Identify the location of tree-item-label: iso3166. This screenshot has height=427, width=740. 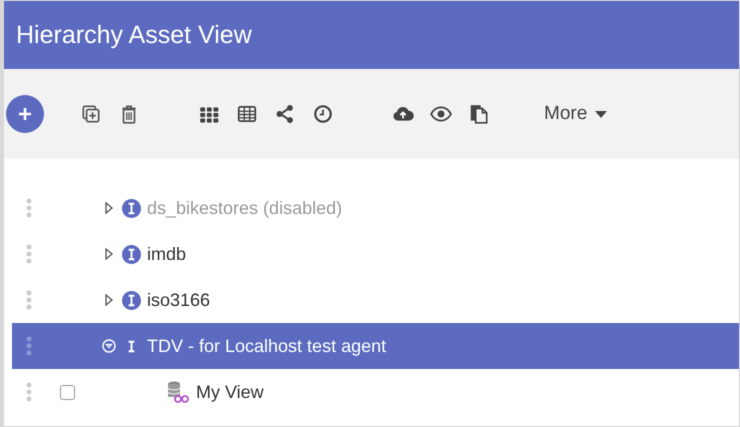
(178, 300).